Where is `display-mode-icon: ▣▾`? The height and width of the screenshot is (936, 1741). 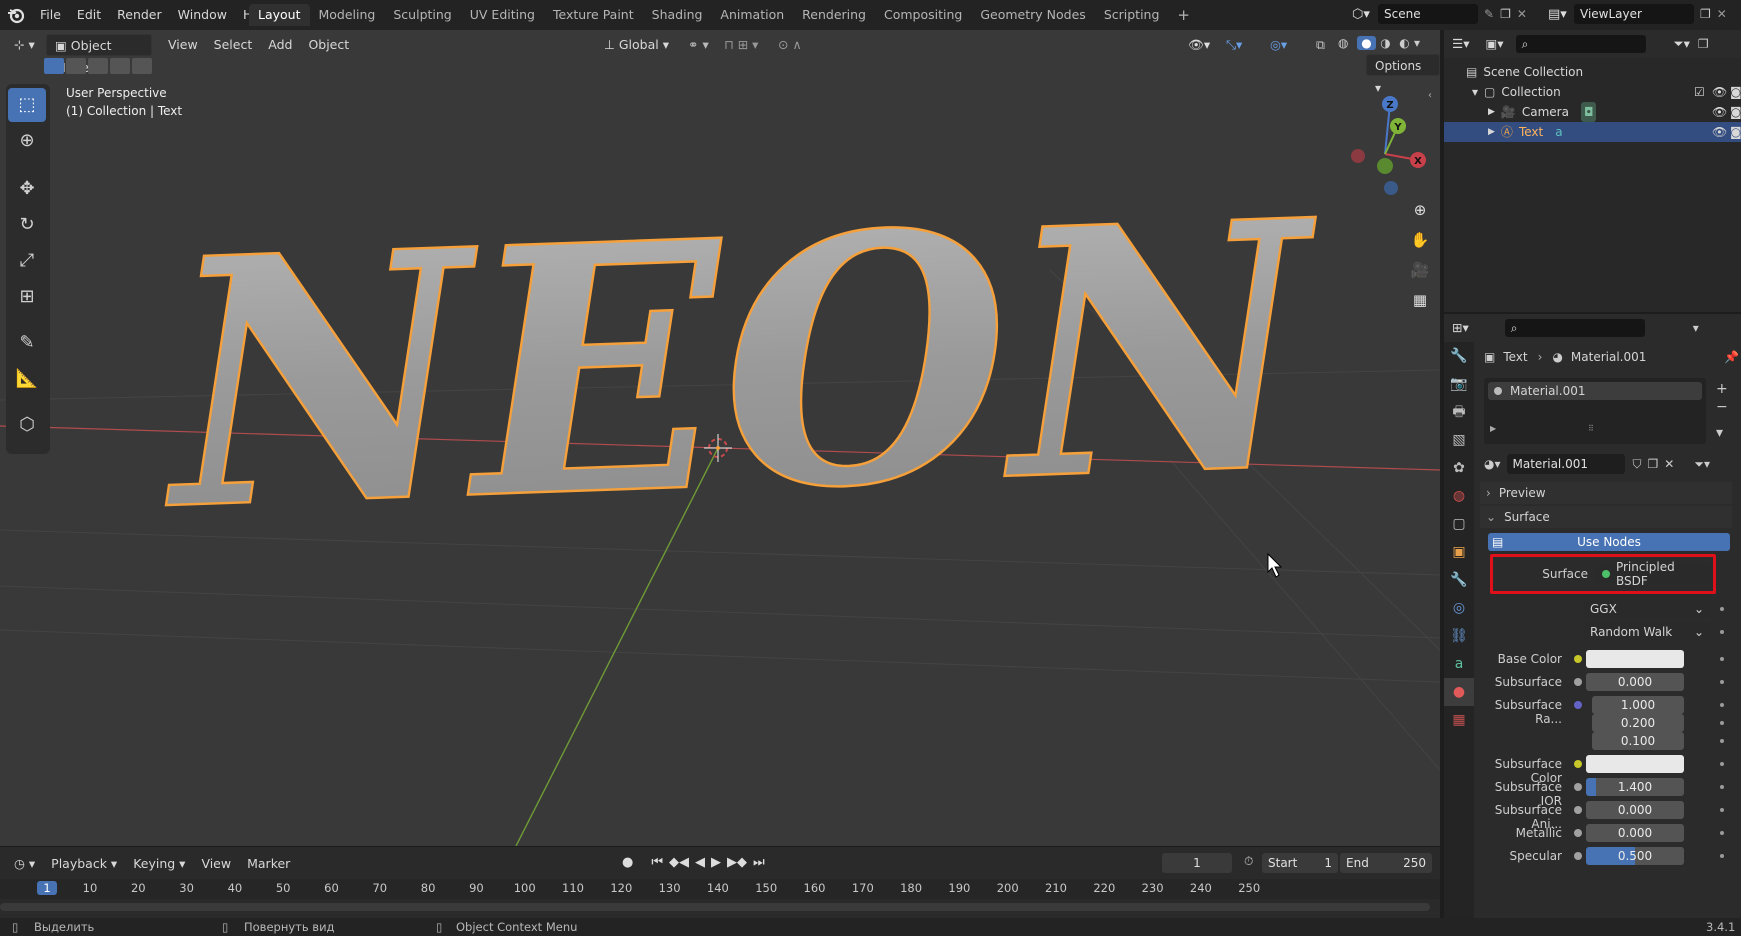
display-mode-icon: ▣▾ is located at coordinates (1494, 44).